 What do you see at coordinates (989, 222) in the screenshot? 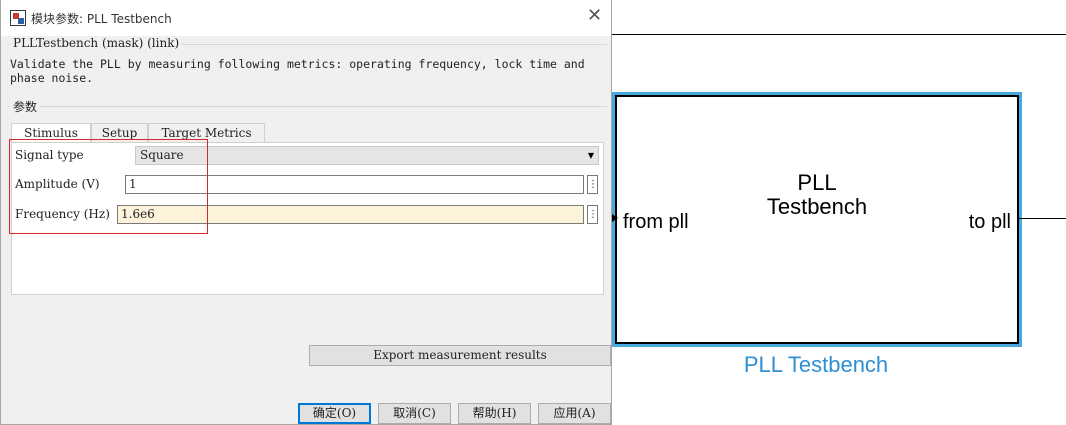
I see `output-port-label: to pll` at bounding box center [989, 222].